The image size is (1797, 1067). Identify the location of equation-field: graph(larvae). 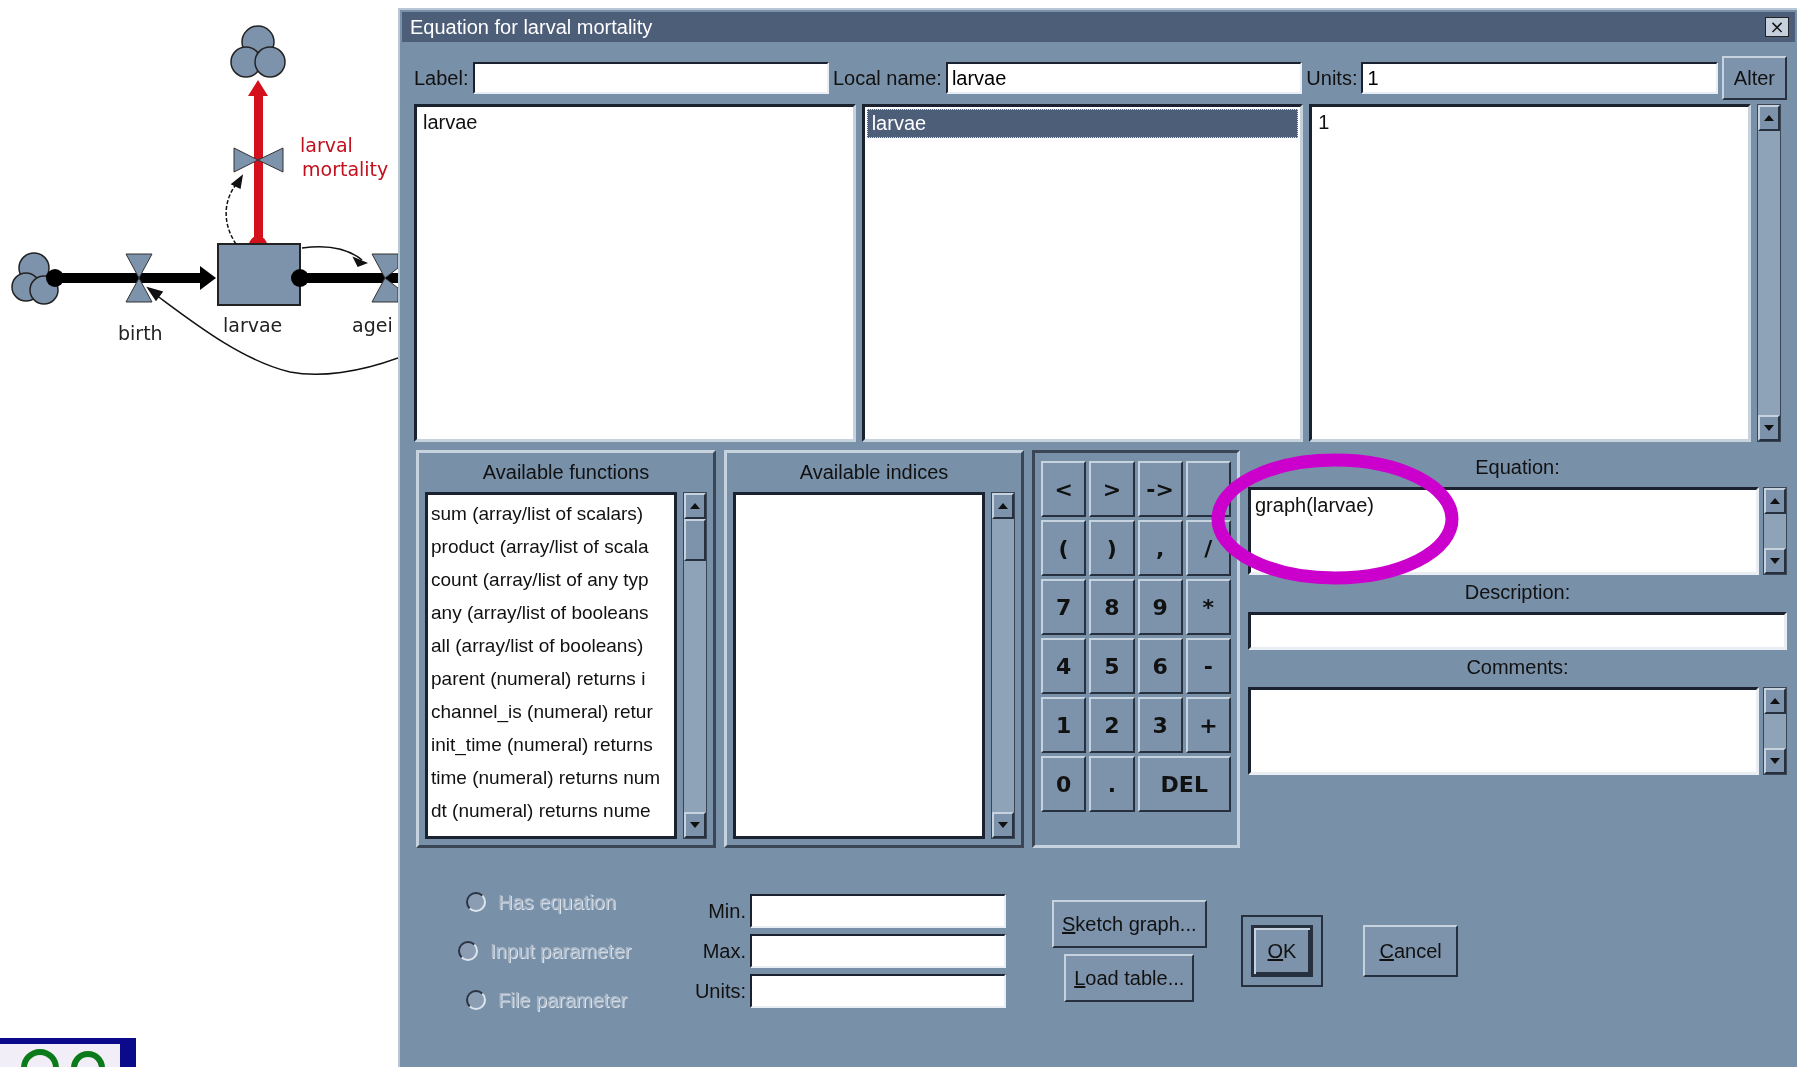
(1503, 531).